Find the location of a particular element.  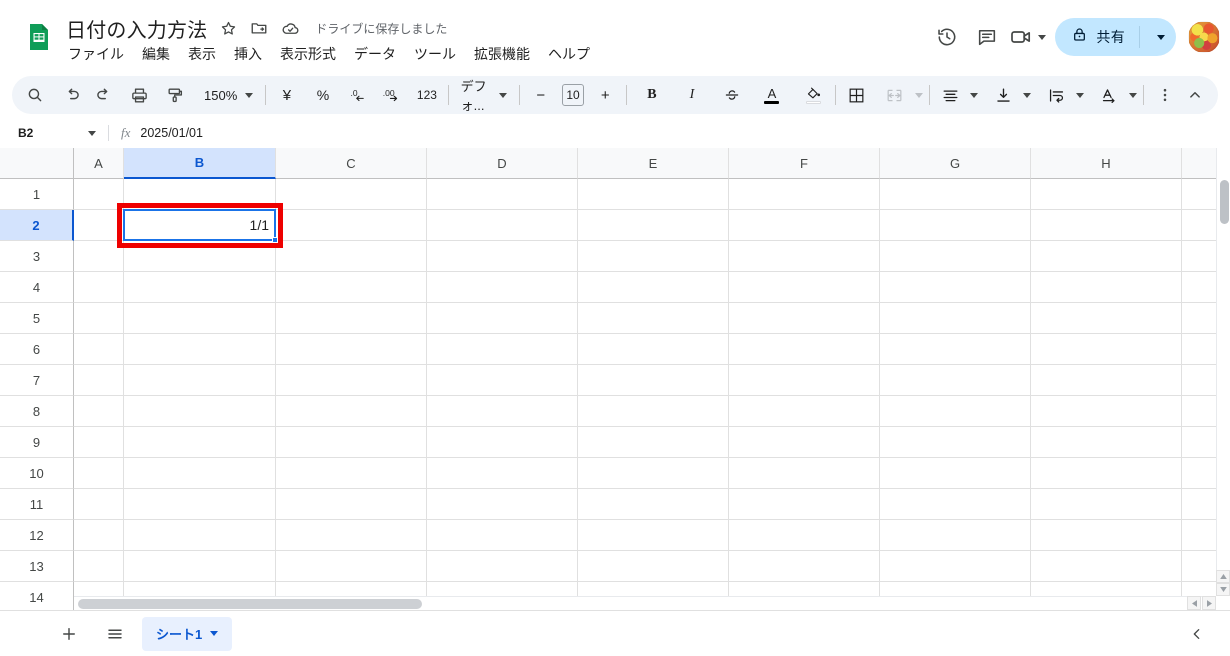

cell-E1 is located at coordinates (653, 194).